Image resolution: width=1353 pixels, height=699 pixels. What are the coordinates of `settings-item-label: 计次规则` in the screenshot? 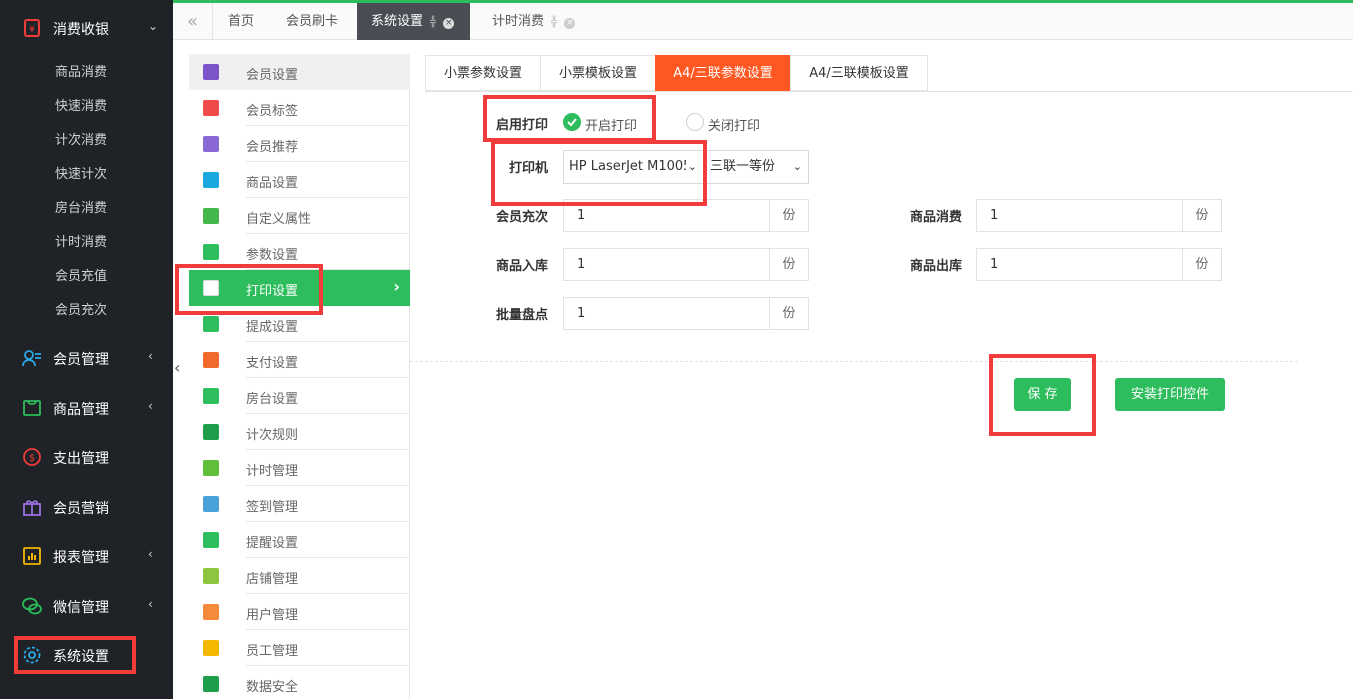 It's located at (272, 435).